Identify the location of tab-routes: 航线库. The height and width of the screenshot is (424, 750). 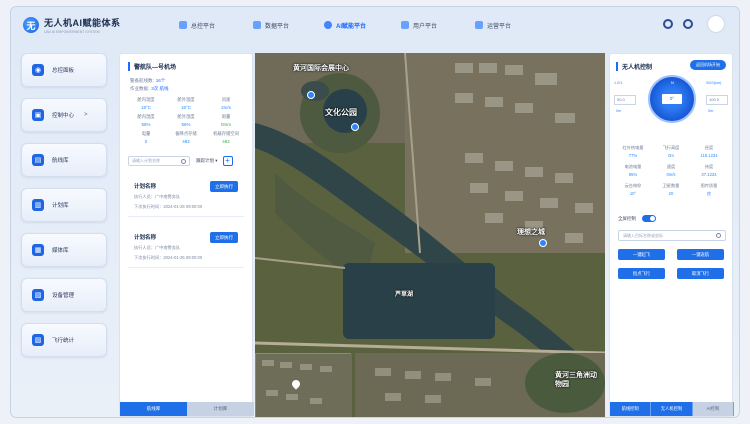
(153, 409).